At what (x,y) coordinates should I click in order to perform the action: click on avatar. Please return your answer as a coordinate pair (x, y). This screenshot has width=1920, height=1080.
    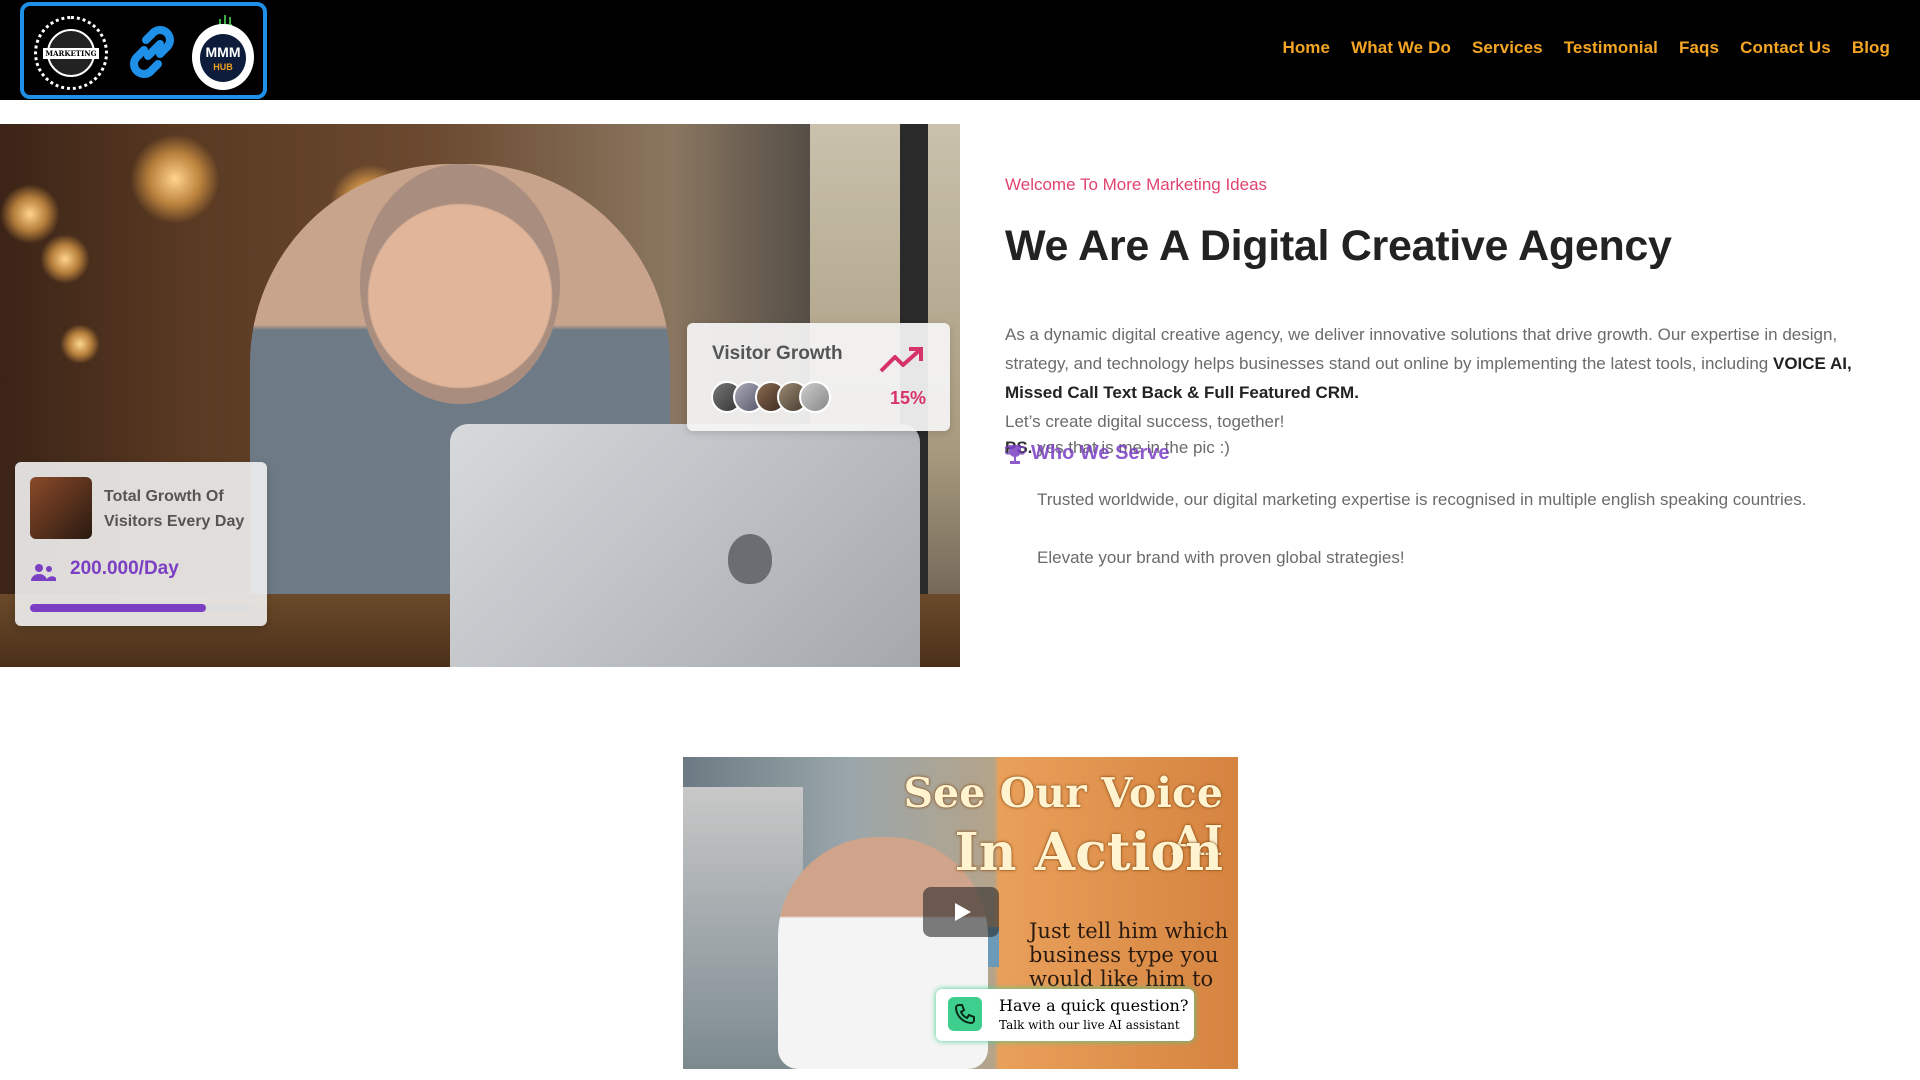
    Looking at the image, I should click on (815, 397).